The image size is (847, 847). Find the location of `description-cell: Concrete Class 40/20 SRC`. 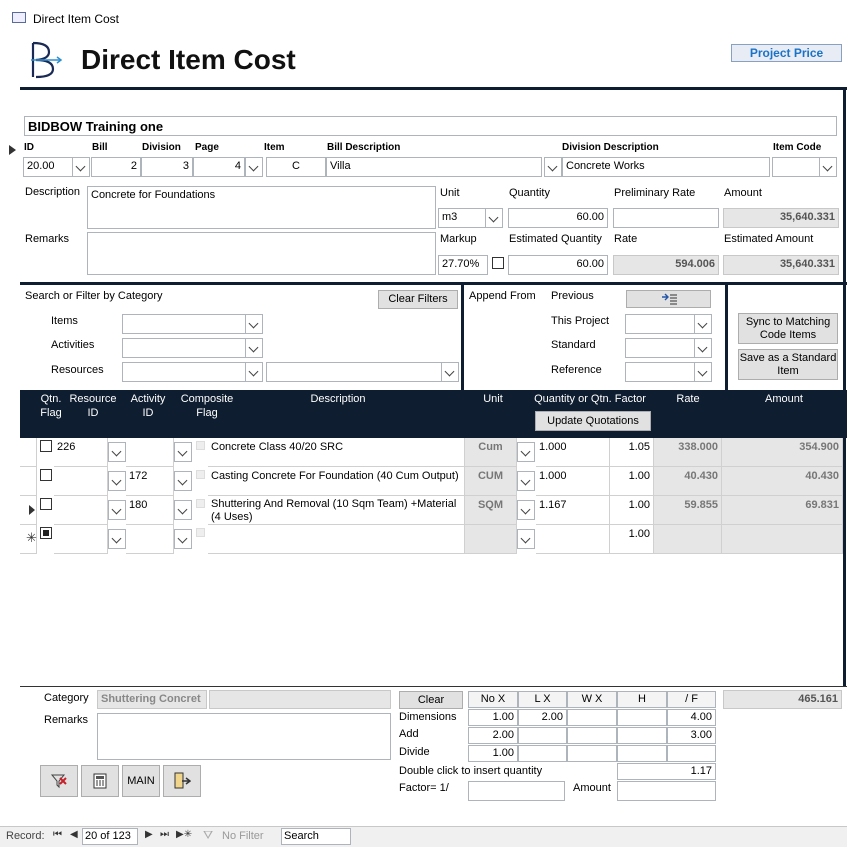

description-cell: Concrete Class 40/20 SRC is located at coordinates (336, 452).